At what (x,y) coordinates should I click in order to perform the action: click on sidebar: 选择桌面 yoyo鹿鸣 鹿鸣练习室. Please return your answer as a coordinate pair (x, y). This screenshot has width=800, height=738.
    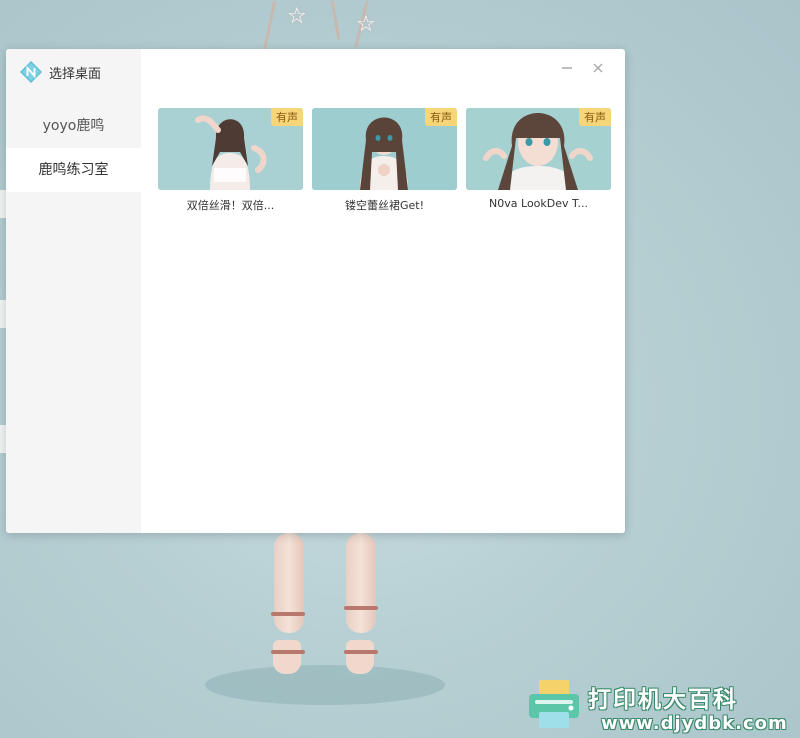
    Looking at the image, I should click on (73, 291).